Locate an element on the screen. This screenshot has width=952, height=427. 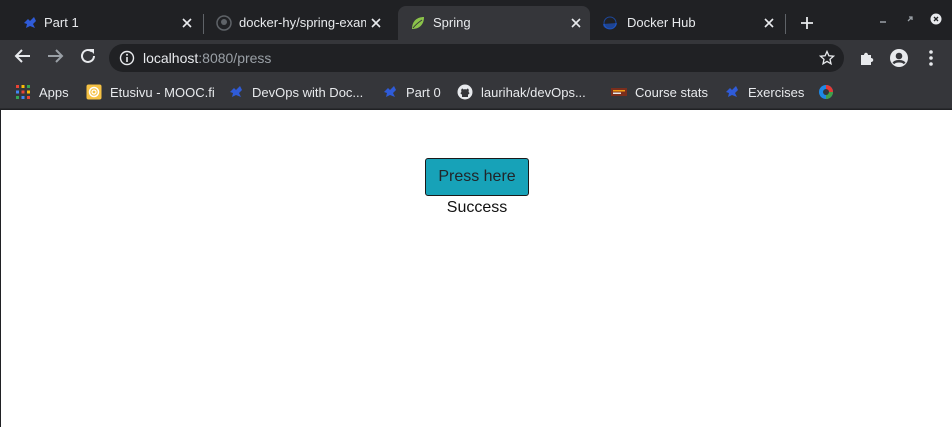
bookmark-star-icon is located at coordinates (827, 57).